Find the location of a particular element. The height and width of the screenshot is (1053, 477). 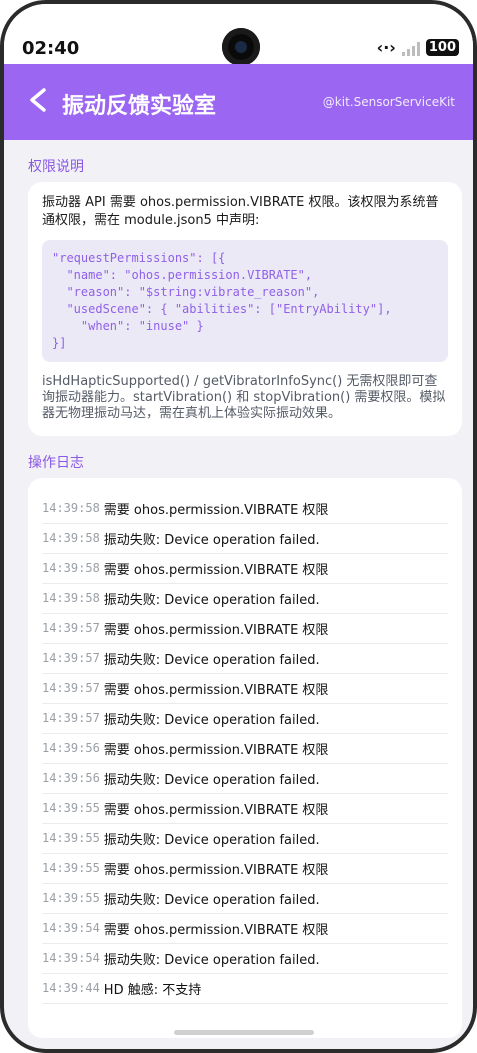

status-icons: ‹·› 100 is located at coordinates (418, 47).